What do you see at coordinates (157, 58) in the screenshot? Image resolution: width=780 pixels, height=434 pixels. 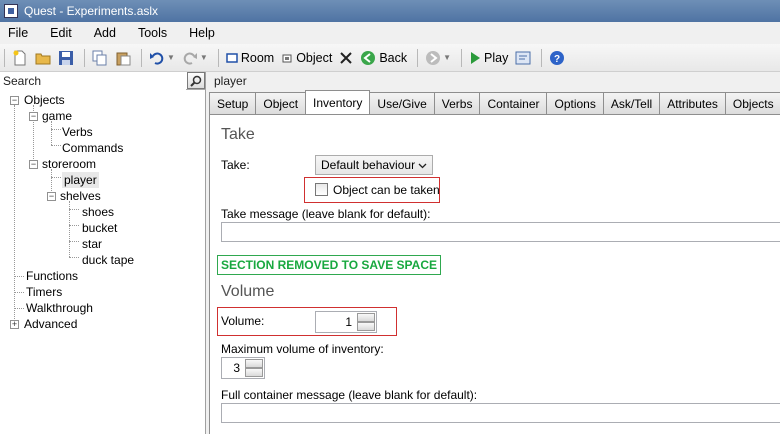 I see `undo-icon` at bounding box center [157, 58].